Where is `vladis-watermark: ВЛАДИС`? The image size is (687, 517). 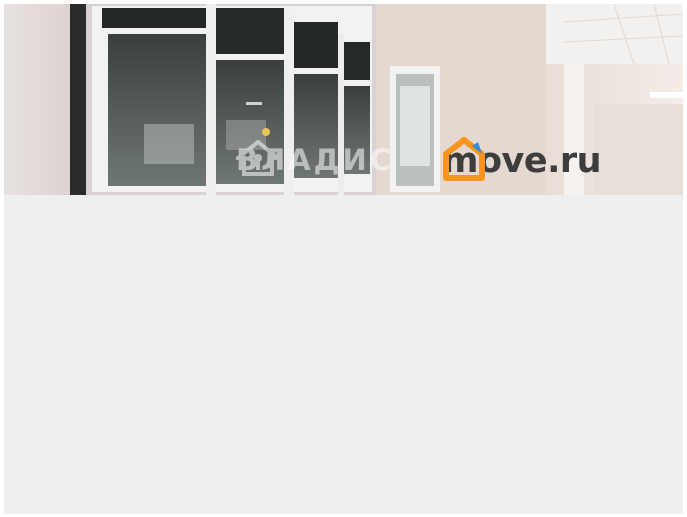 vladis-watermark: ВЛАДИС is located at coordinates (315, 160).